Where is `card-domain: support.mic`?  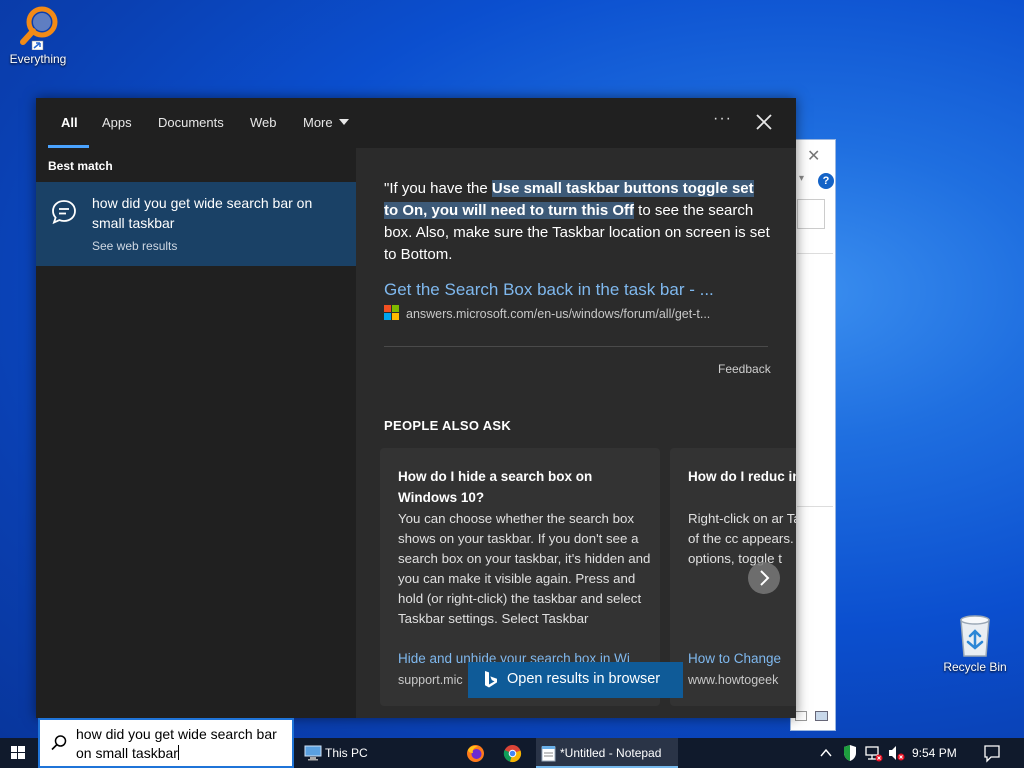 card-domain: support.mic is located at coordinates (430, 680).